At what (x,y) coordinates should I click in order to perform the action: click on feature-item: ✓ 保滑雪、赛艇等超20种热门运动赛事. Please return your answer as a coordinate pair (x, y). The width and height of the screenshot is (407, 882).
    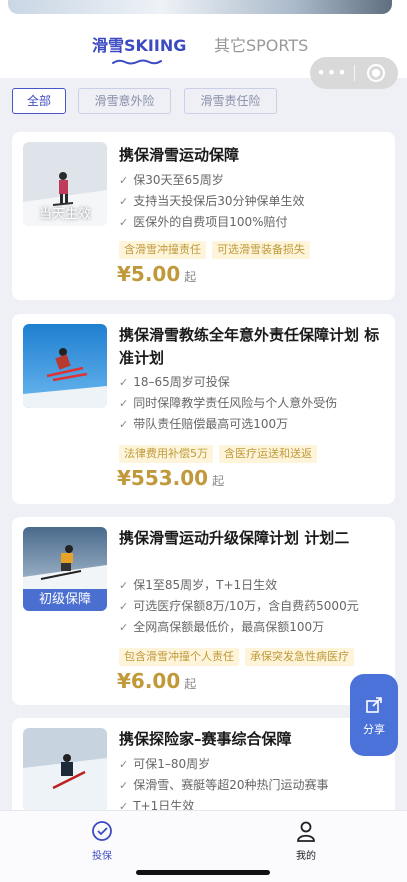
    Looking at the image, I should click on (224, 785).